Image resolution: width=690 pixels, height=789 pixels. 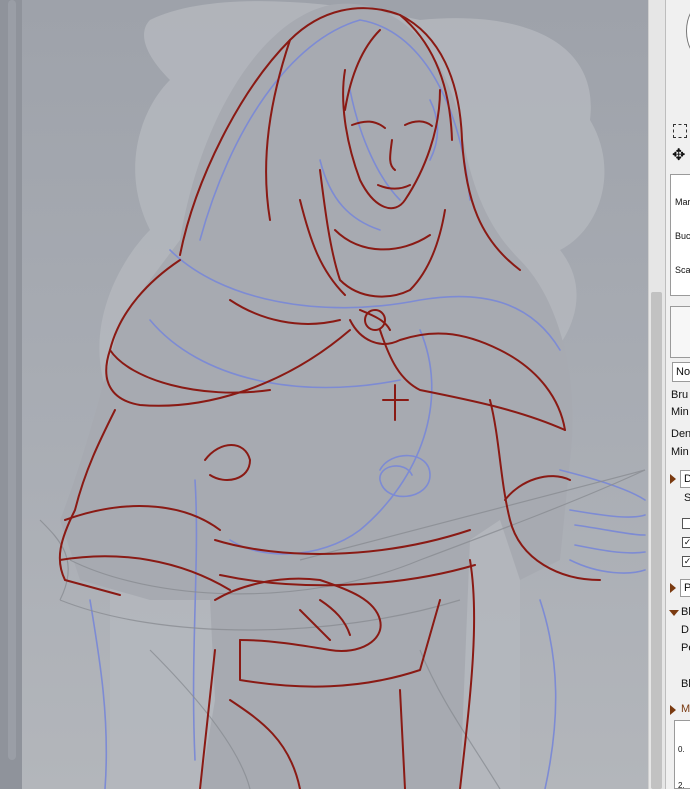 I want to click on rect-select-icon, so click(x=680, y=131).